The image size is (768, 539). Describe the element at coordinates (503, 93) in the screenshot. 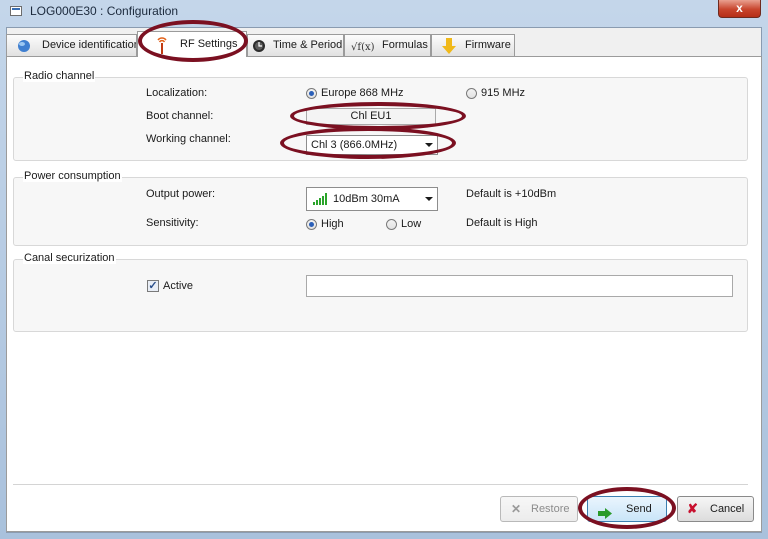

I see `radio-915-label: 915 MHz` at that location.